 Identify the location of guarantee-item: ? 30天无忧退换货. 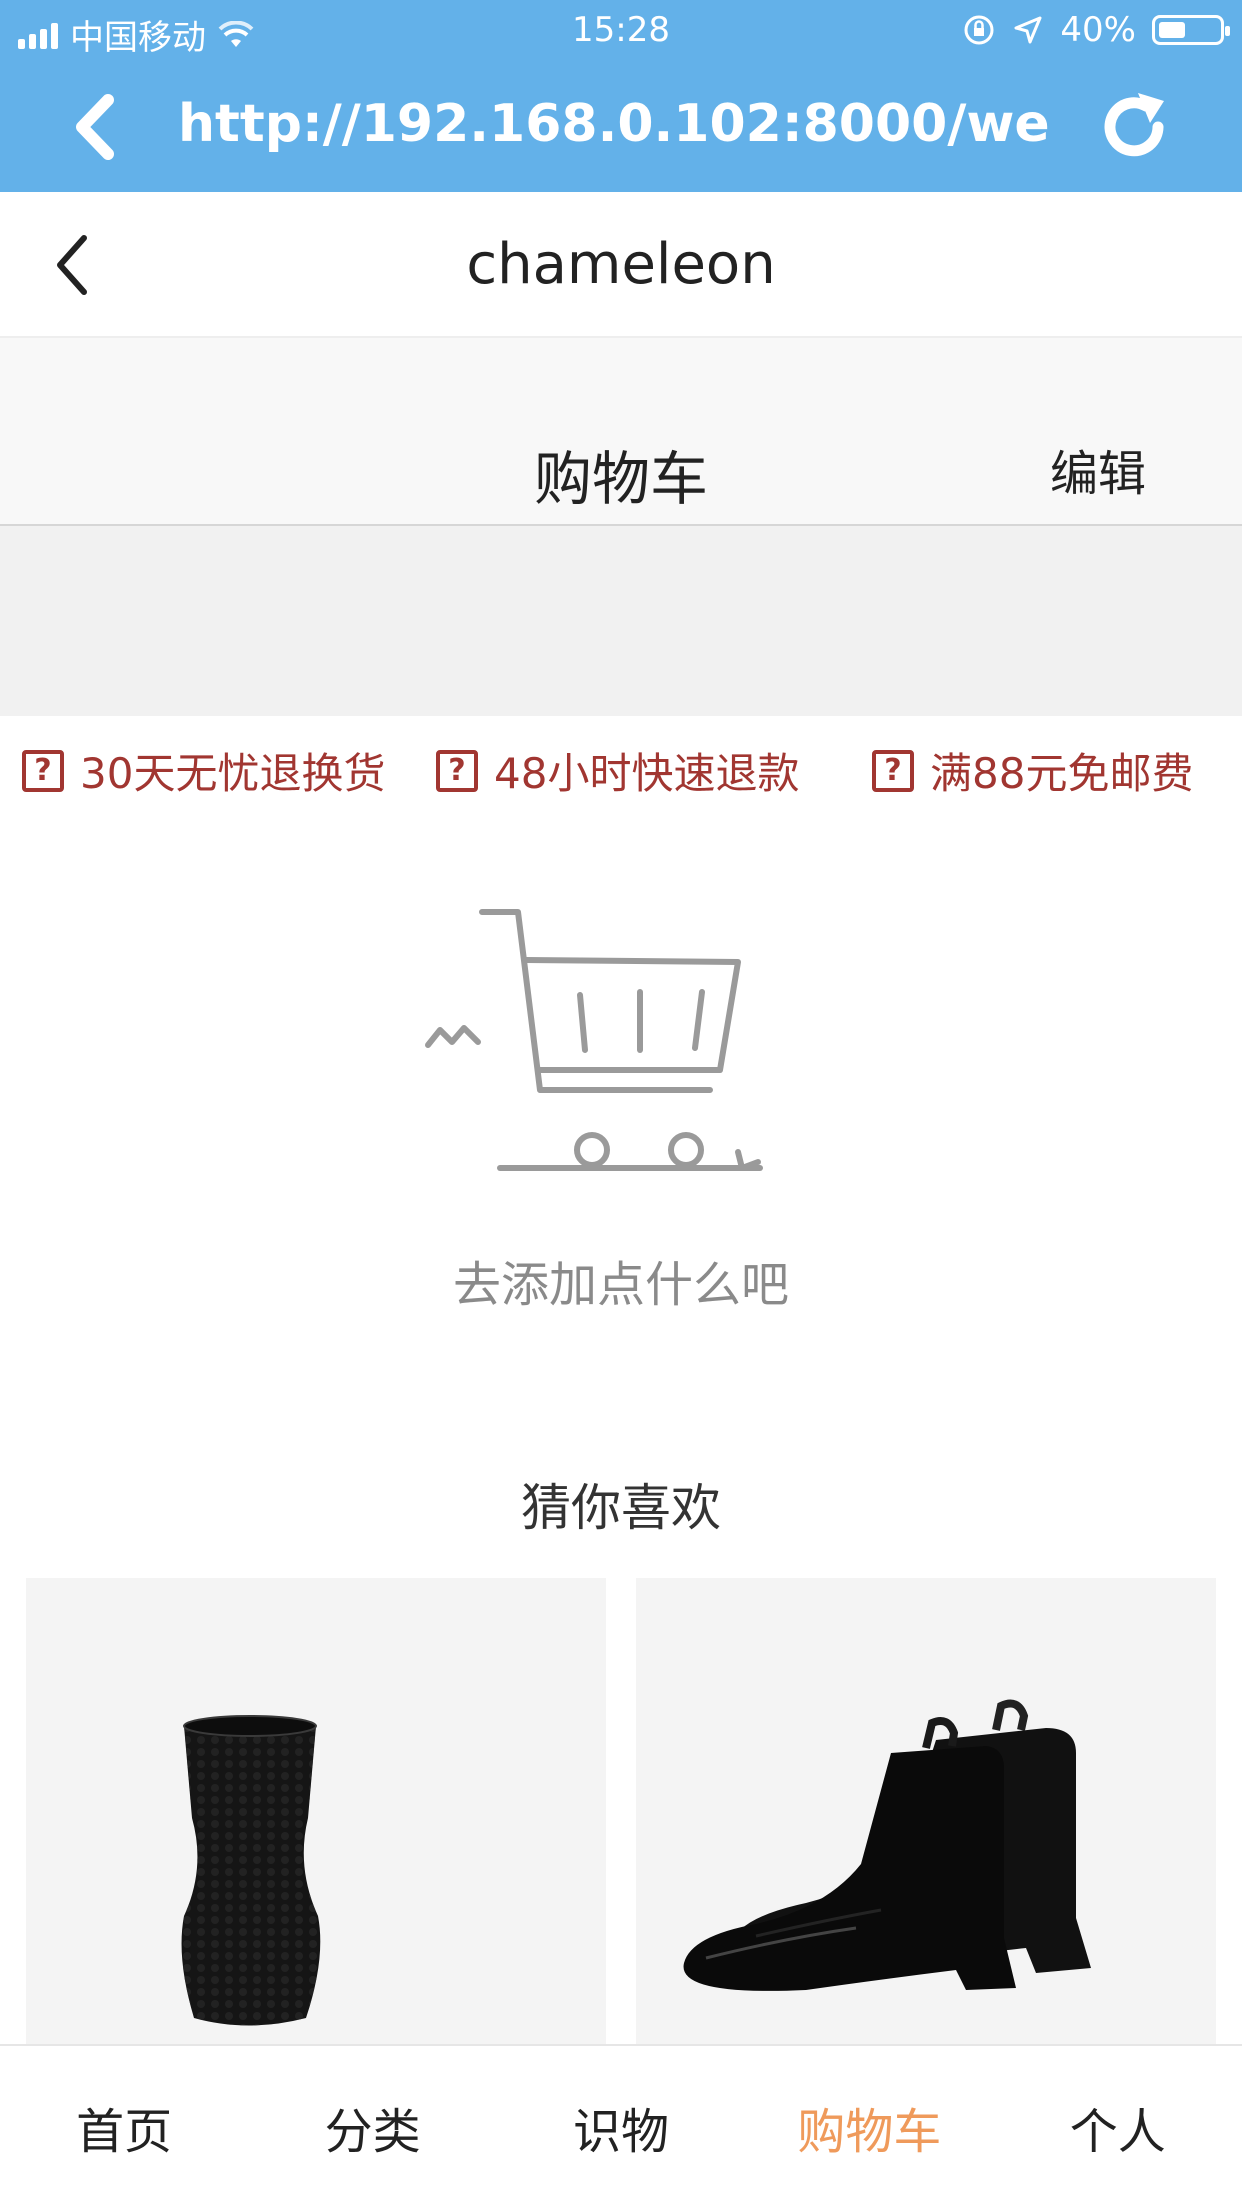
(203, 770).